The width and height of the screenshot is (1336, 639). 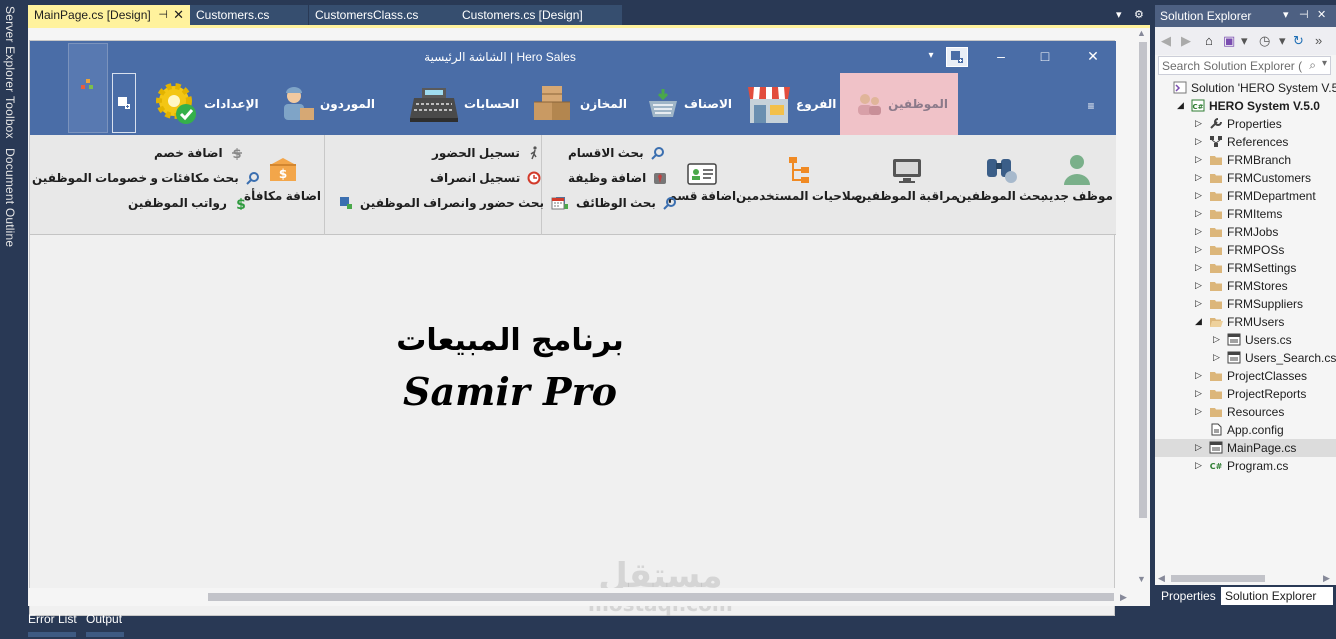 I want to click on monitor-employees-button: مراقبة الموظفين, so click(x=907, y=174).